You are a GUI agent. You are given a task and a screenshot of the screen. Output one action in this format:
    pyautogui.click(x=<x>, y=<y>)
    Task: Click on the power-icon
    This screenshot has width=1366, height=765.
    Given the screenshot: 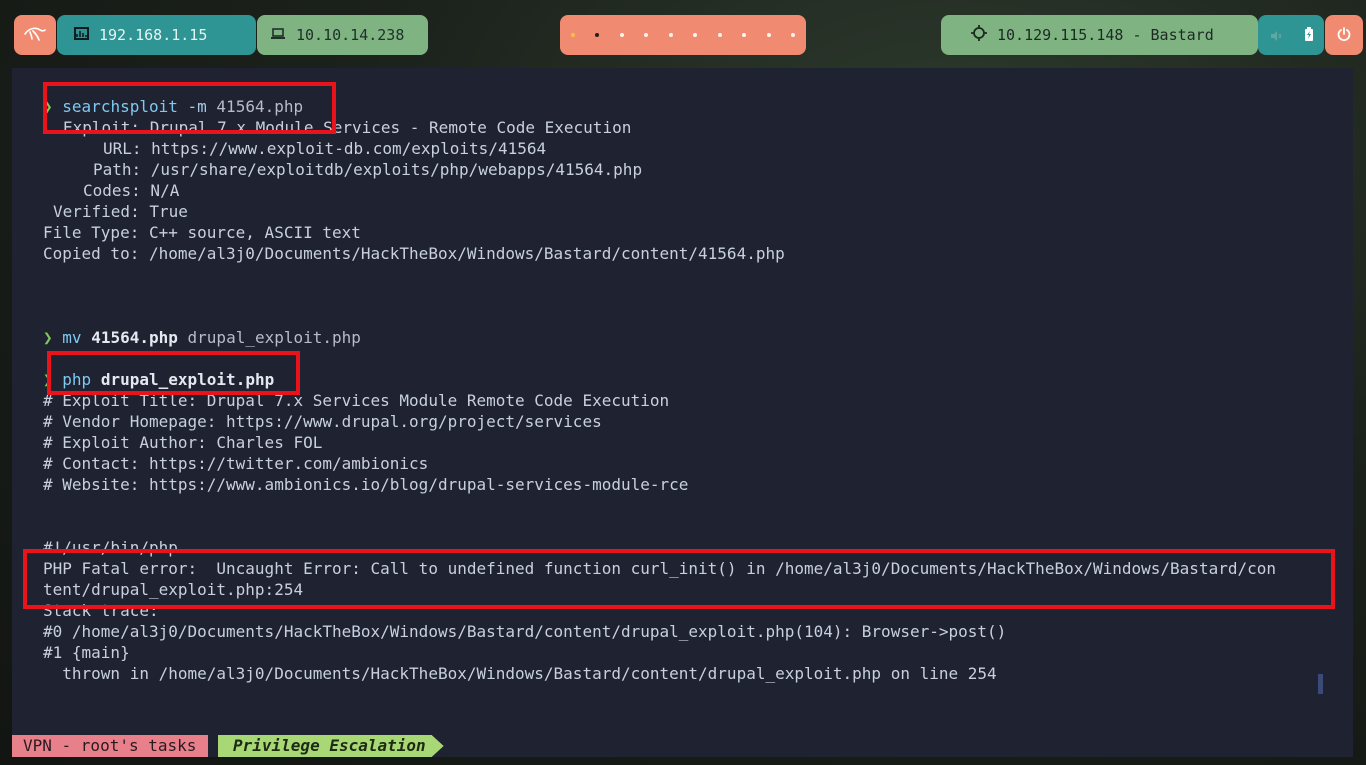 What is the action you would take?
    pyautogui.click(x=1344, y=35)
    